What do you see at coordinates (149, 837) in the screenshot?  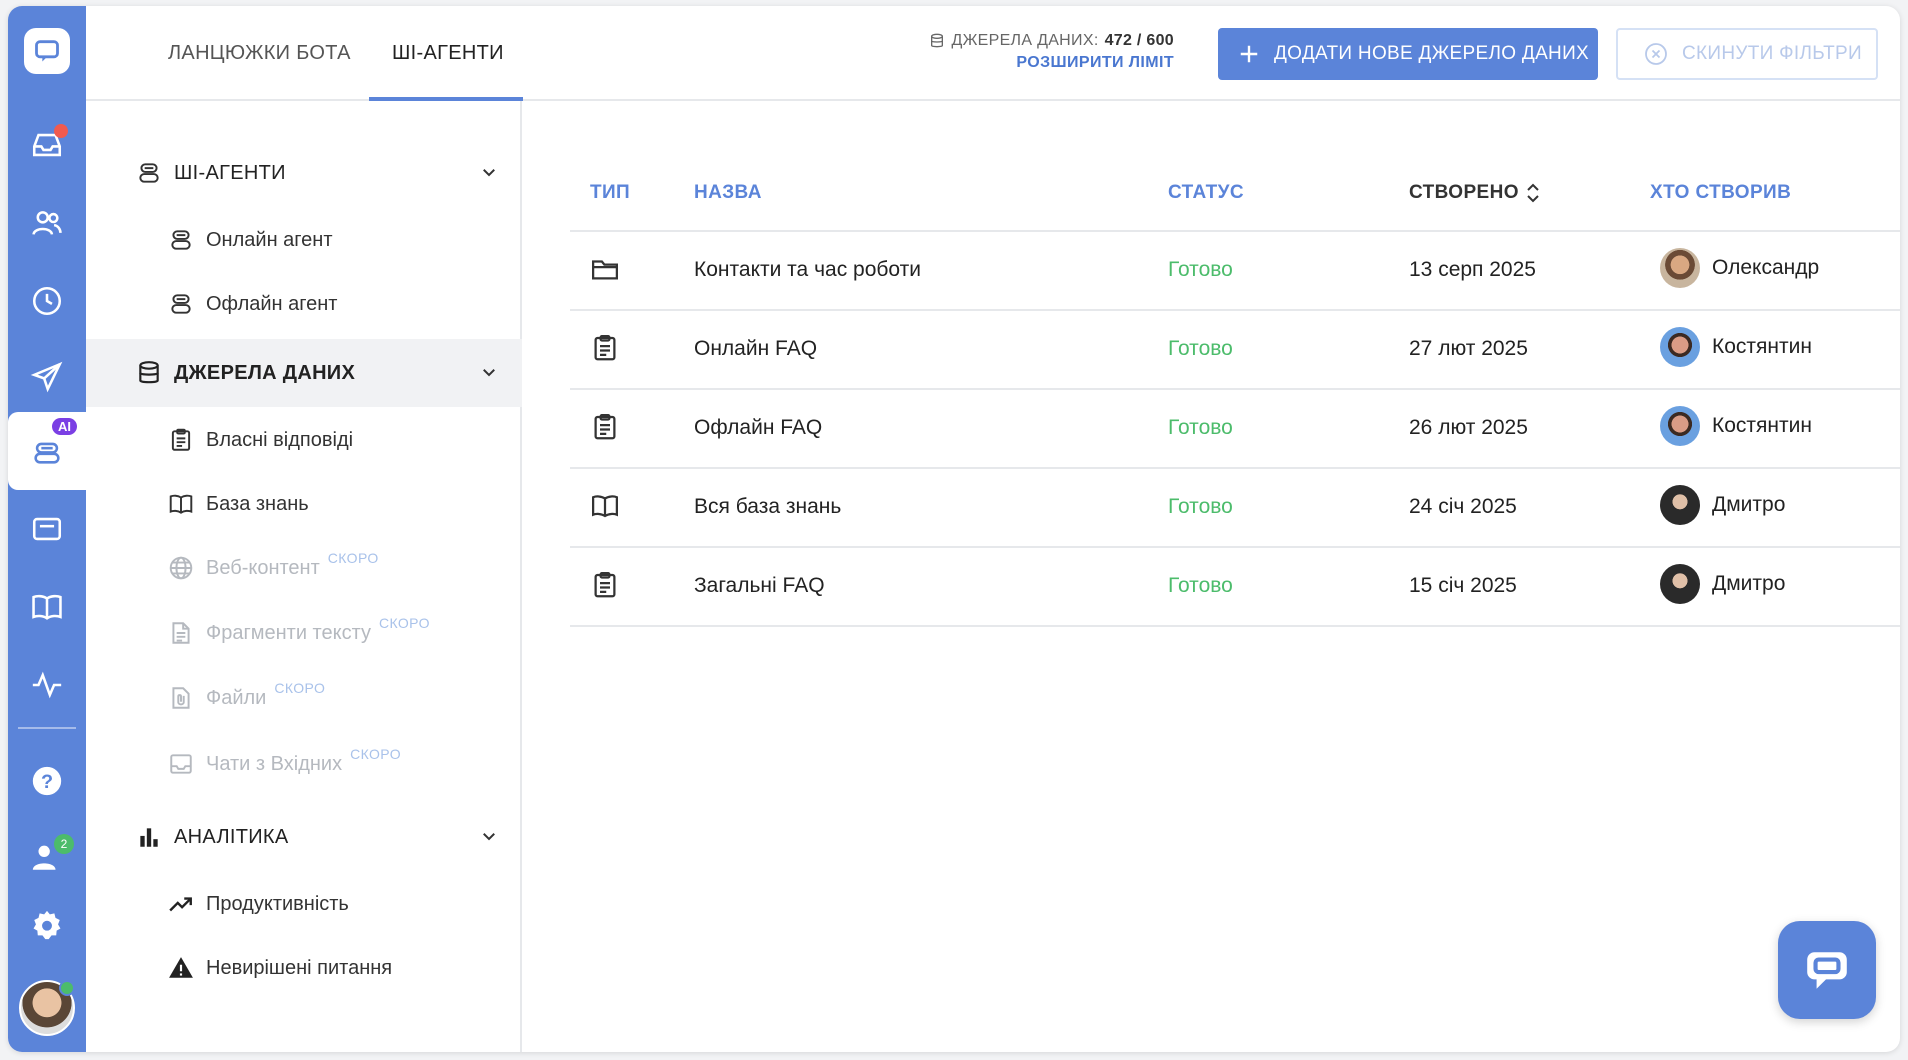 I see `bar-chart-icon` at bounding box center [149, 837].